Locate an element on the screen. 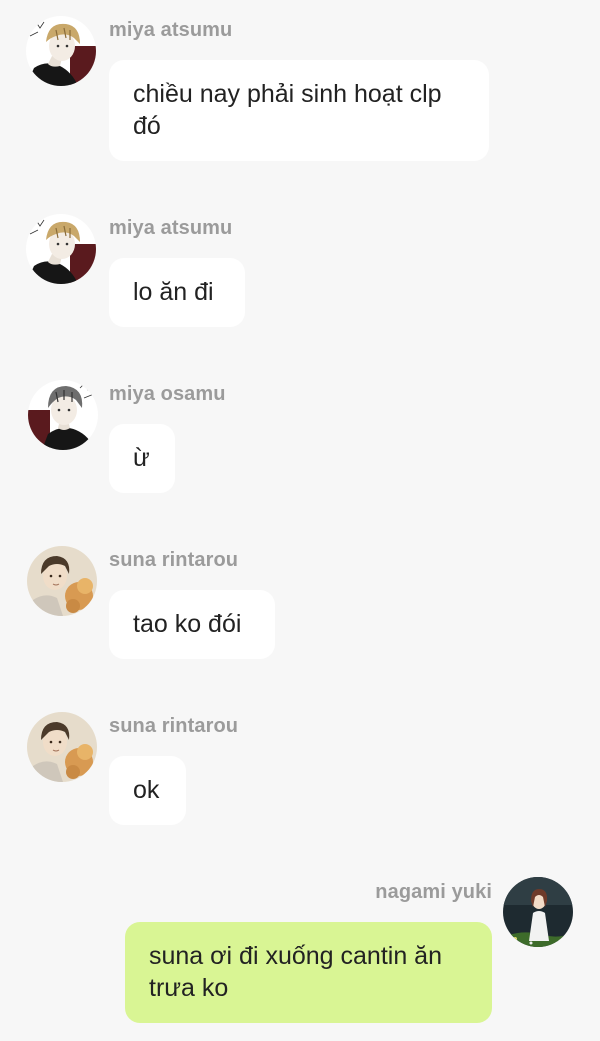 This screenshot has height=1041, width=600. sender-name: nagami yuki is located at coordinates (433, 892).